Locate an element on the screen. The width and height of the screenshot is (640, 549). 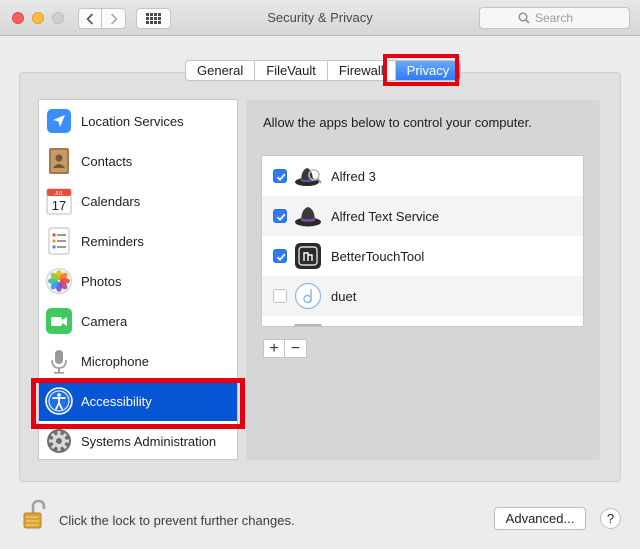
add-remove-control: + − is located at coordinates (285, 348).